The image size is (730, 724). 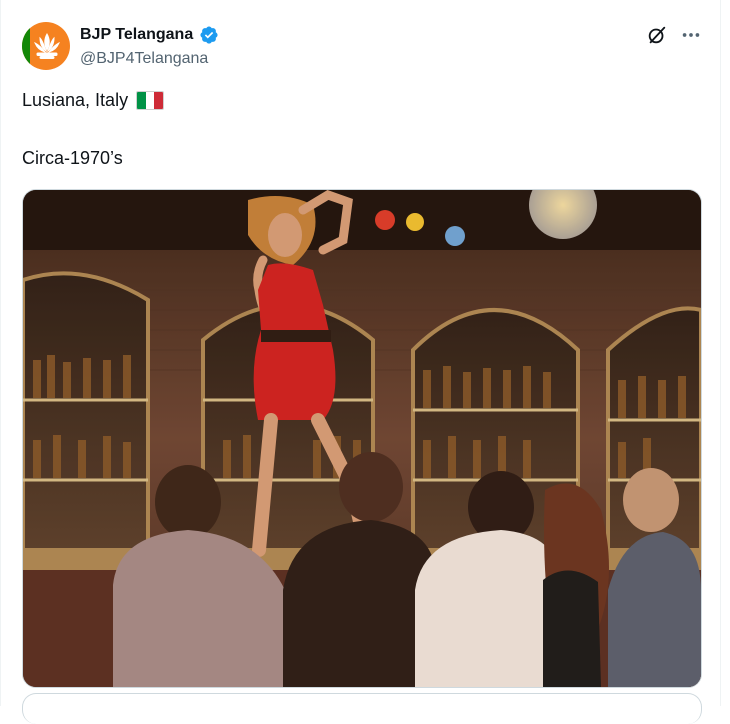 I want to click on grok-icon, so click(x=657, y=35).